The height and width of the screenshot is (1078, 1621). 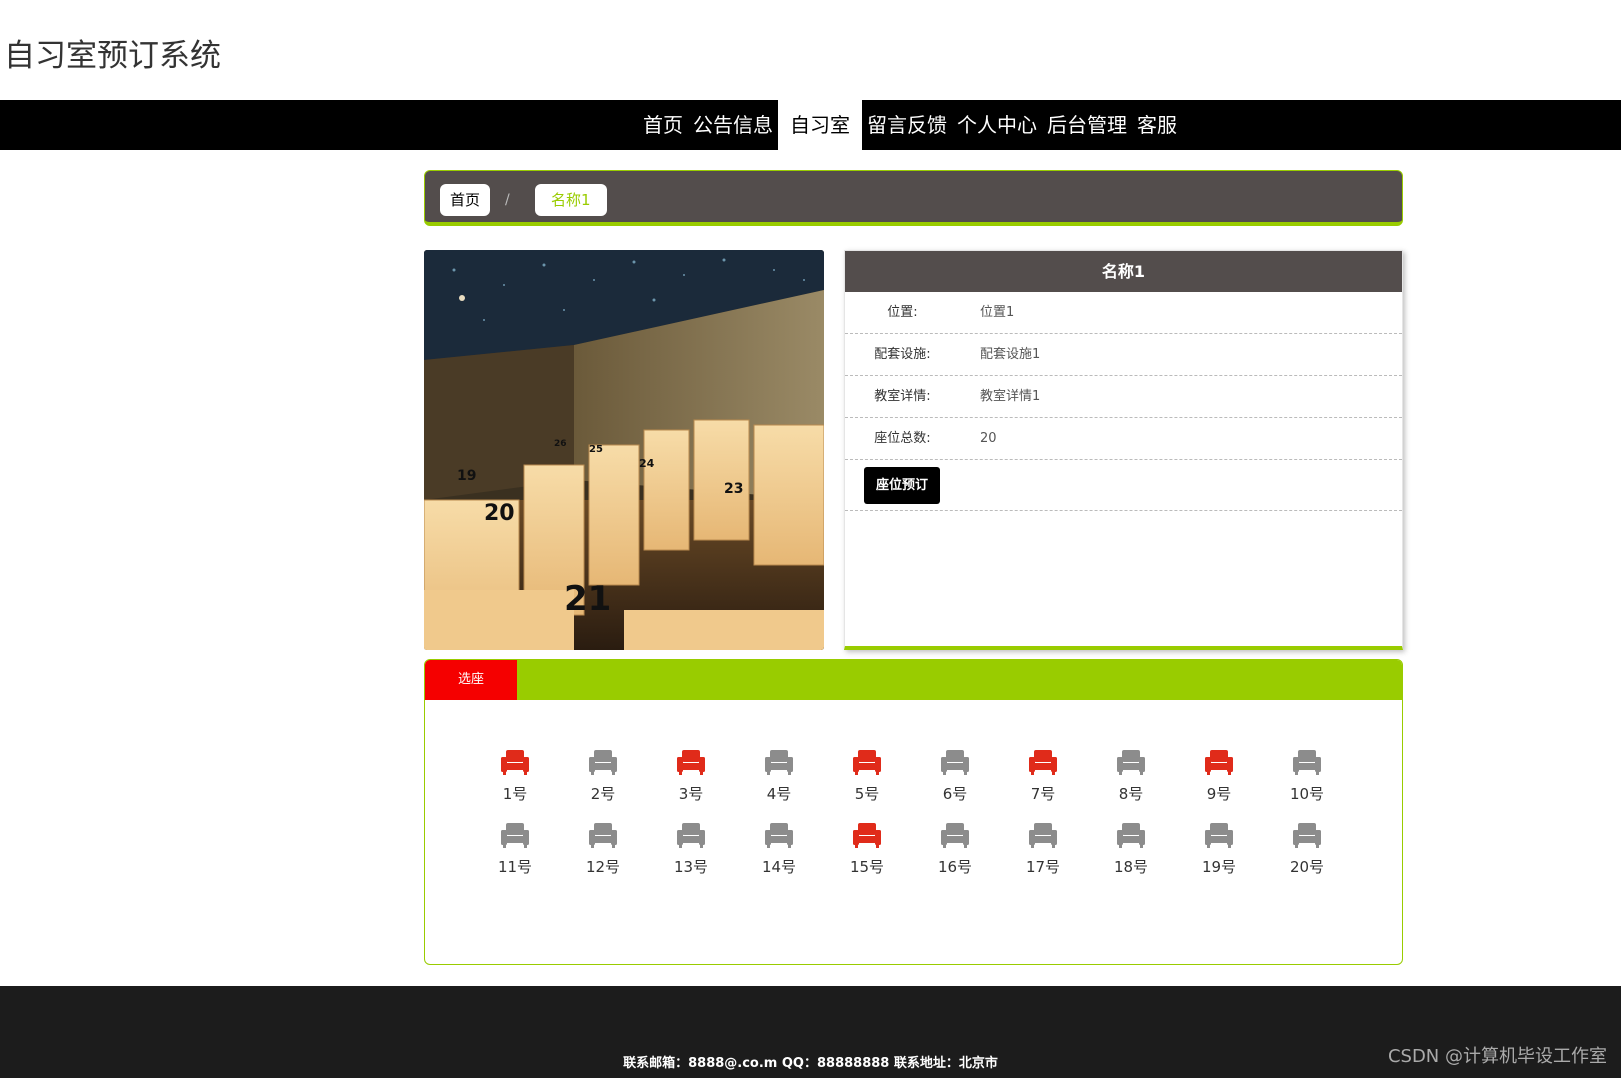 What do you see at coordinates (596, 449) in the screenshot?
I see `svg-text: 25` at bounding box center [596, 449].